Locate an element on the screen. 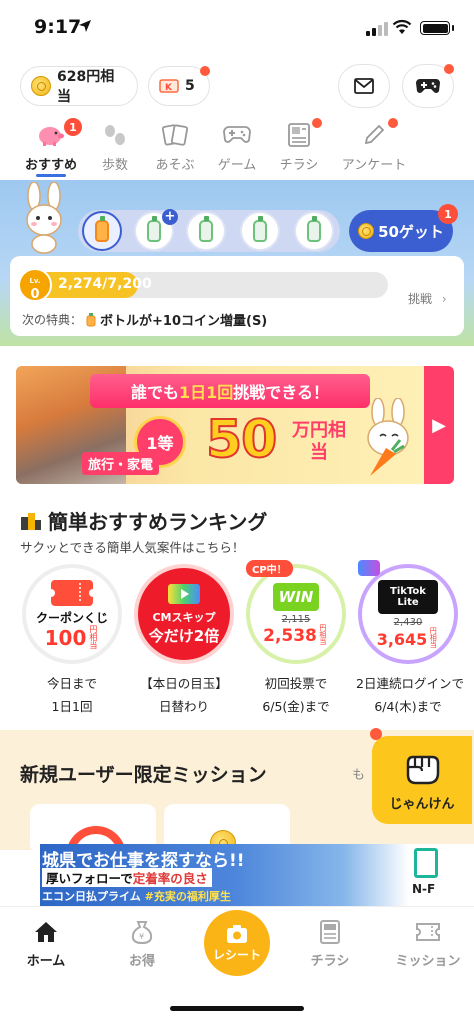 Image resolution: width=474 pixels, height=1024 pixels. status-bar: 9:17 is located at coordinates (237, 28).